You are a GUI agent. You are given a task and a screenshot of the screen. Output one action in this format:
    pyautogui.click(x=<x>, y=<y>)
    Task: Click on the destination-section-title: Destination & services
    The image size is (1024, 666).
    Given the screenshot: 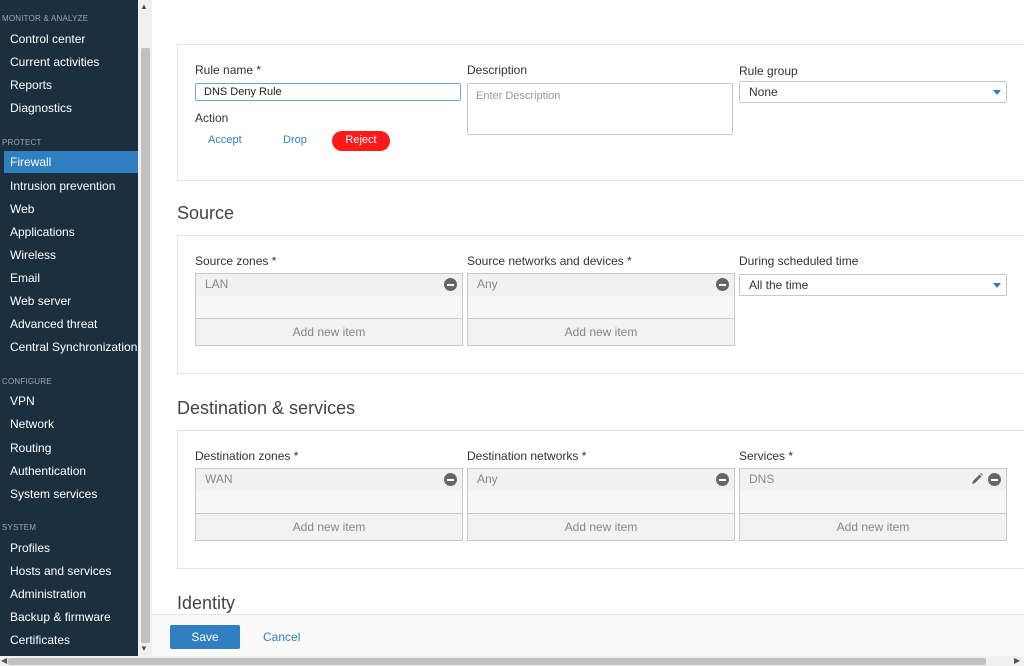 What is the action you would take?
    pyautogui.click(x=266, y=408)
    